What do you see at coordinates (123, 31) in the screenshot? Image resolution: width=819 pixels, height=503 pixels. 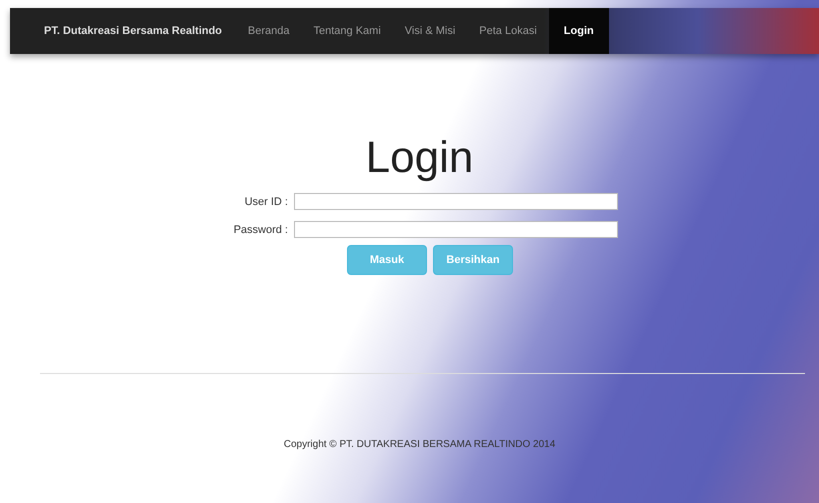 I see `brand-link: PT. Dutakreasi Bersama Realtindo` at bounding box center [123, 31].